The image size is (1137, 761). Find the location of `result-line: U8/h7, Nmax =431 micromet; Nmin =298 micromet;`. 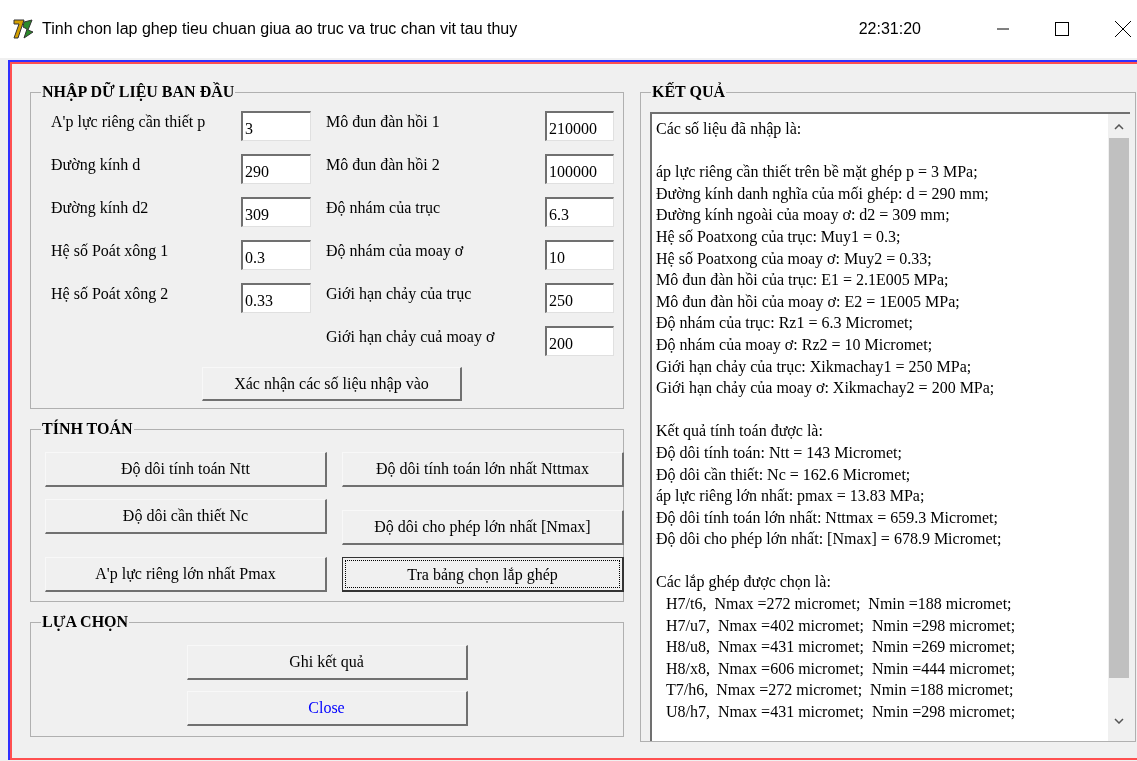

result-line: U8/h7, Nmax =431 micromet; Nmin =298 micromet; is located at coordinates (841, 712).